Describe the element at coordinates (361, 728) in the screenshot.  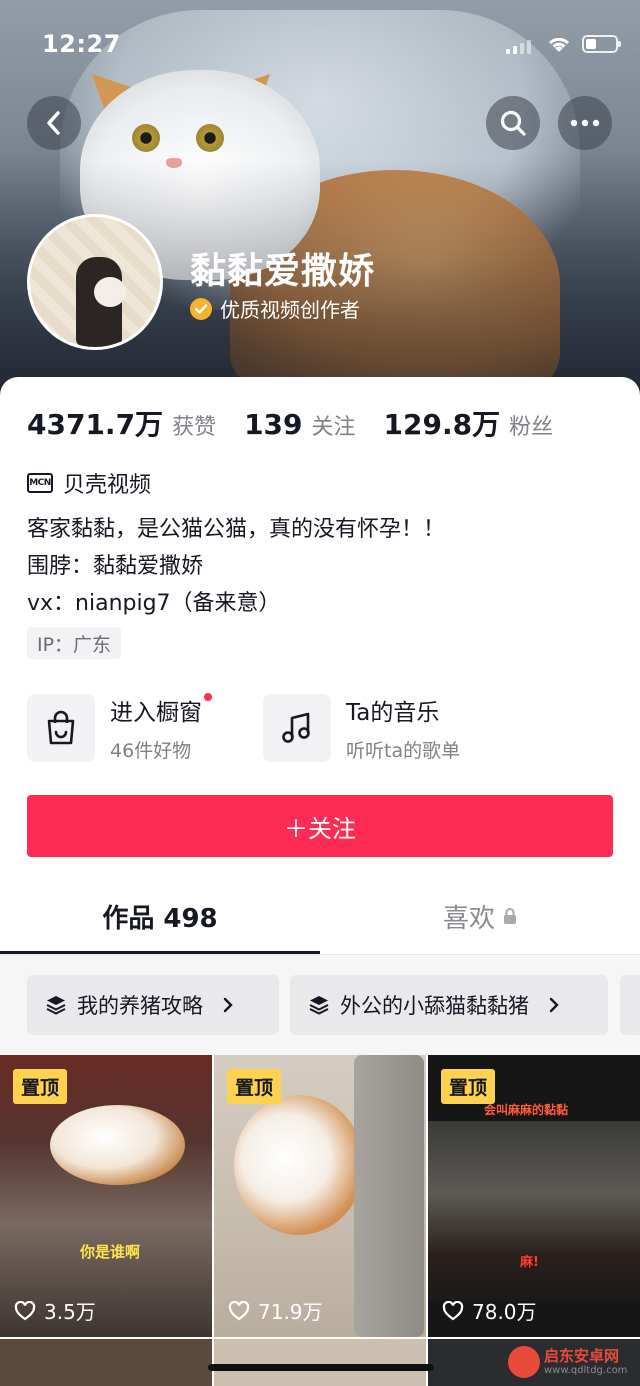
I see `music-entry: Ta的音乐 听听ta的歌单` at that location.